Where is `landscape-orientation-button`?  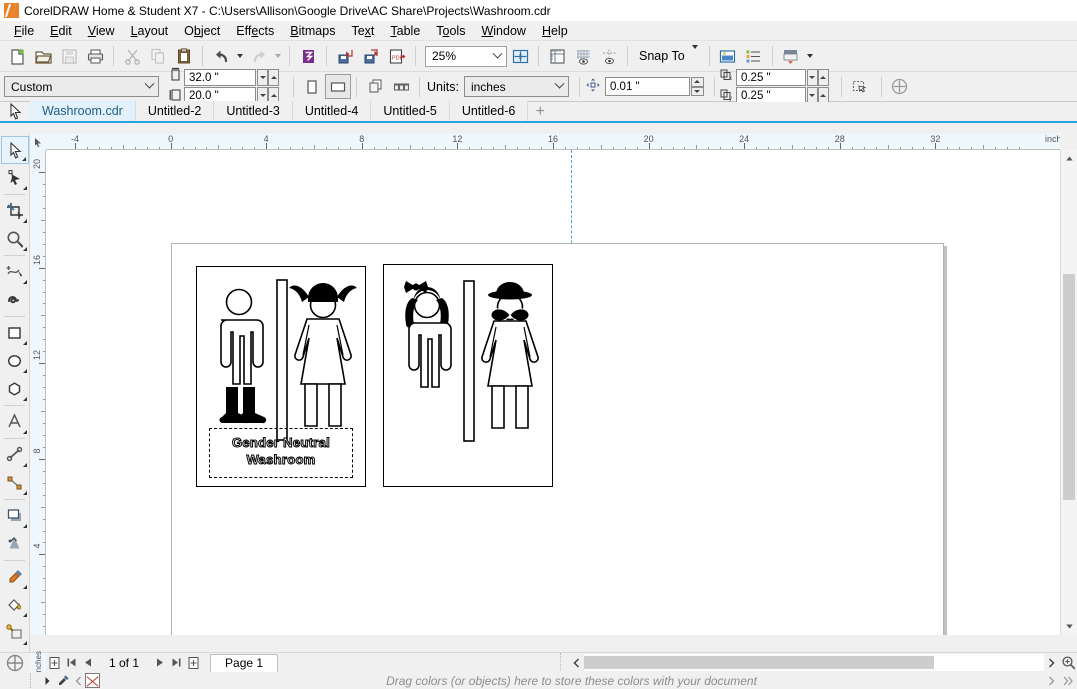 landscape-orientation-button is located at coordinates (338, 86).